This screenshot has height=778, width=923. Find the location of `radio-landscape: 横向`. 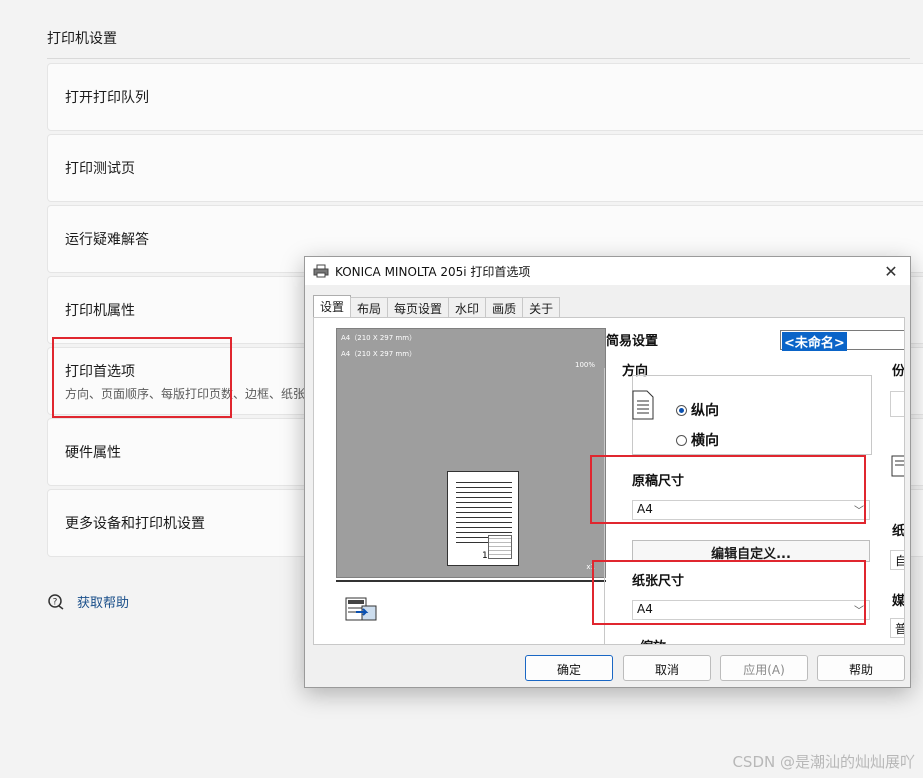

radio-landscape: 横向 is located at coordinates (697, 440).